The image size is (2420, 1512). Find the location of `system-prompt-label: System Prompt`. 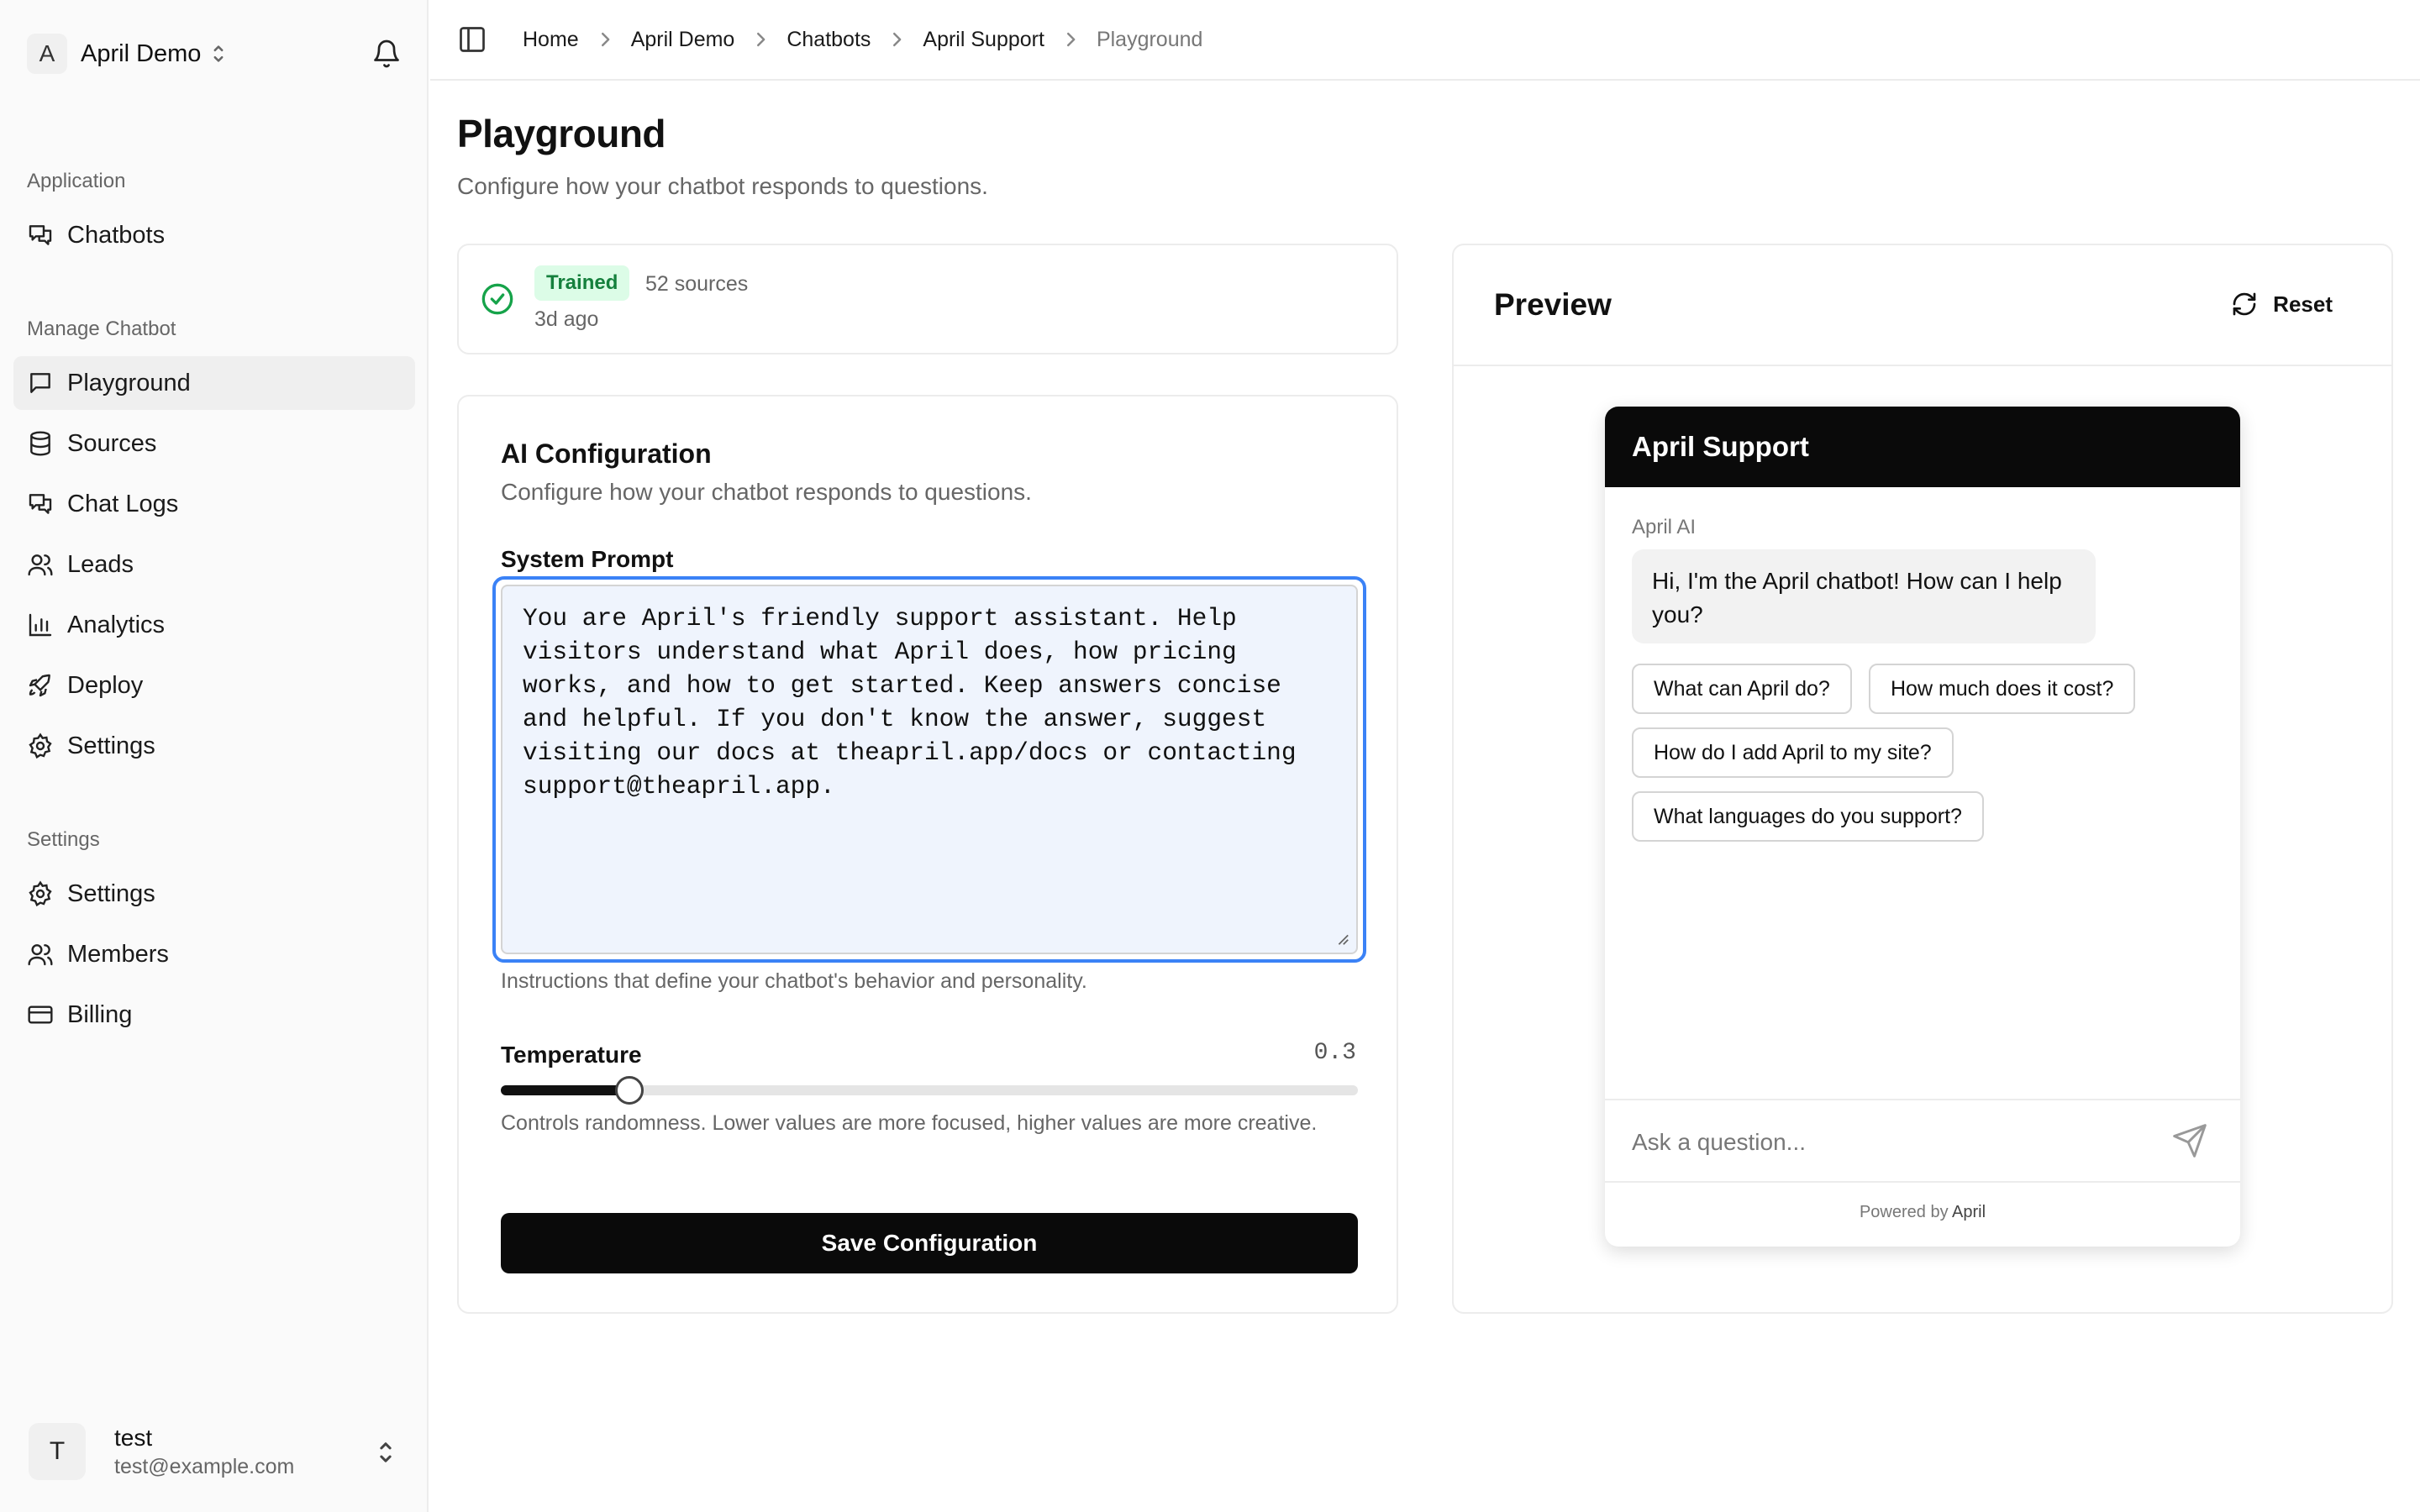

system-prompt-label: System Prompt is located at coordinates (587, 559).